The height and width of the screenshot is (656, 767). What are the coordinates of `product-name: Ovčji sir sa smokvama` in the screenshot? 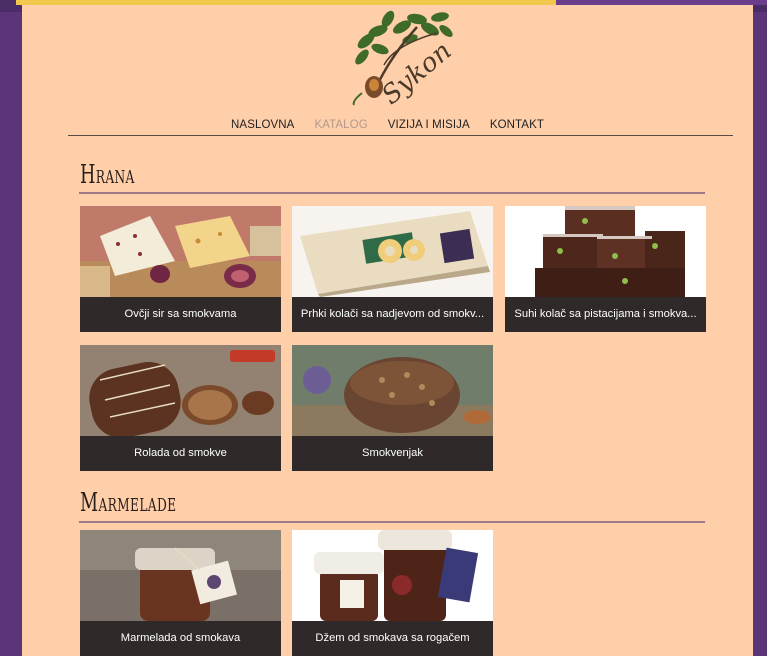 It's located at (180, 314).